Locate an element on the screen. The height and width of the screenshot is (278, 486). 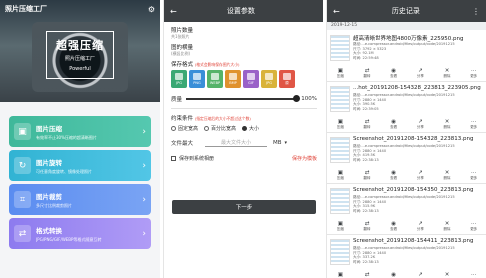
format-option: PNG is located at coordinates (197, 79).